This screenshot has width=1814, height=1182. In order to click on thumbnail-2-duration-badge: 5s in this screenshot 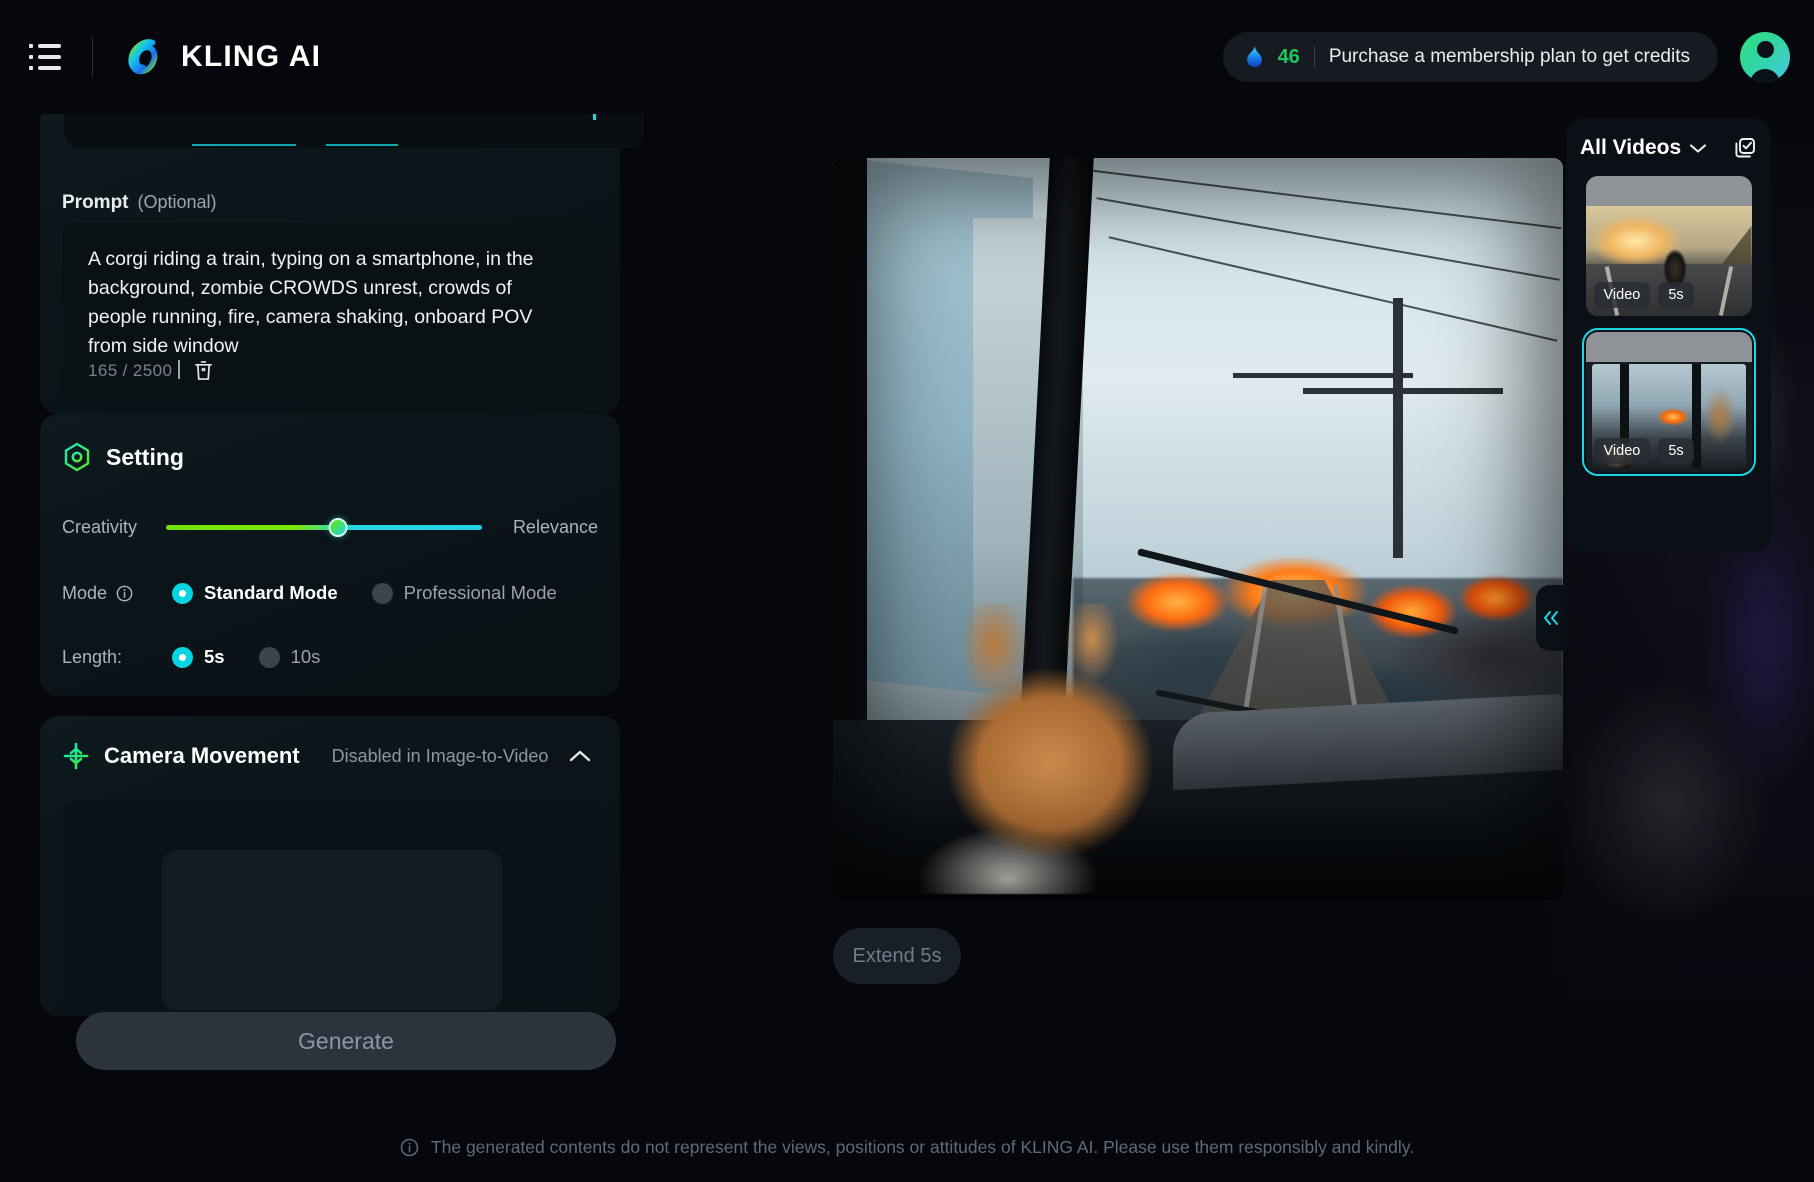, I will do `click(1676, 451)`.